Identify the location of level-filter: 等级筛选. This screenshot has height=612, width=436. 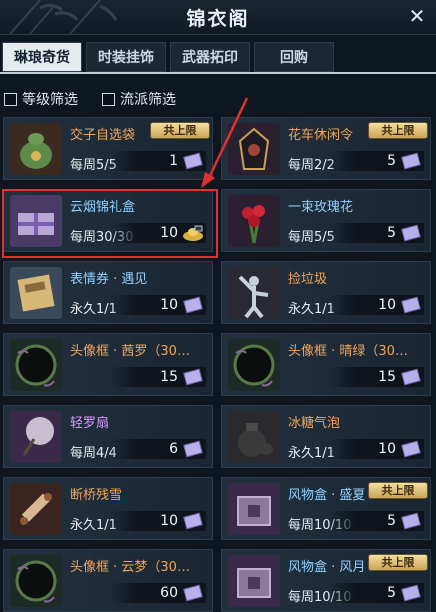
(41, 99).